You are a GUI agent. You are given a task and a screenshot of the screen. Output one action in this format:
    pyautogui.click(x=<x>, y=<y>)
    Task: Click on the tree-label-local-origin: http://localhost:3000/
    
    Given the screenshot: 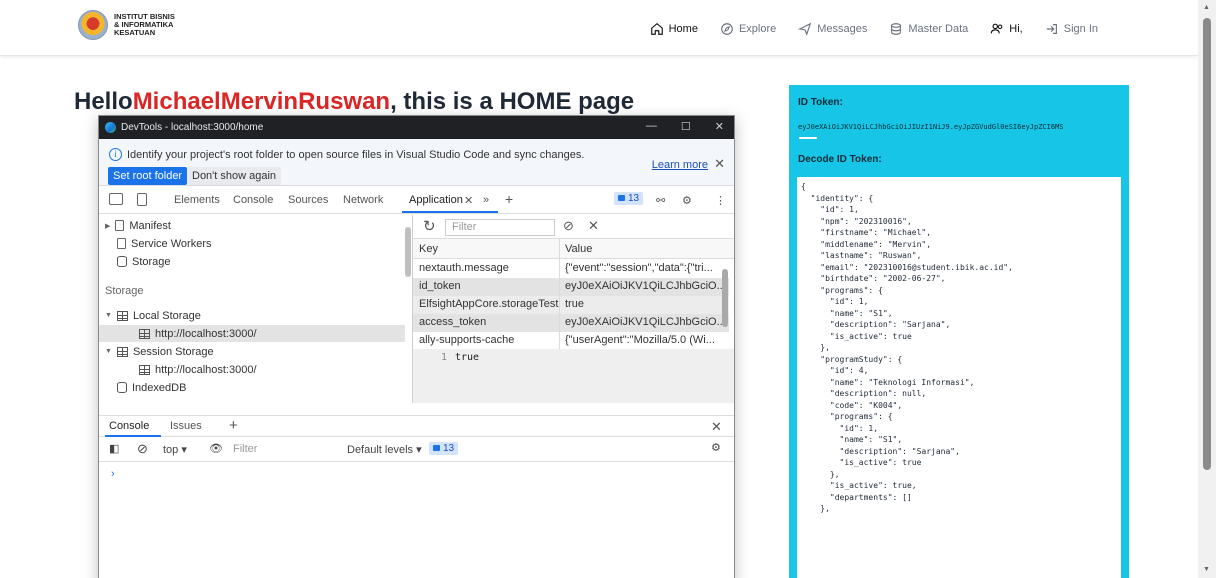 What is the action you would take?
    pyautogui.click(x=206, y=333)
    